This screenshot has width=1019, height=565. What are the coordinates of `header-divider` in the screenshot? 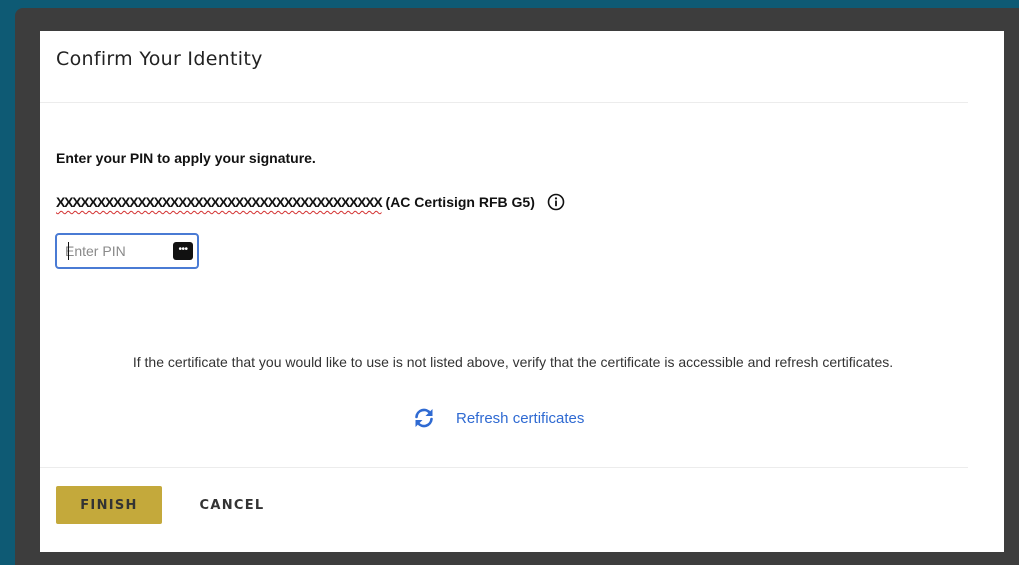 It's located at (504, 102).